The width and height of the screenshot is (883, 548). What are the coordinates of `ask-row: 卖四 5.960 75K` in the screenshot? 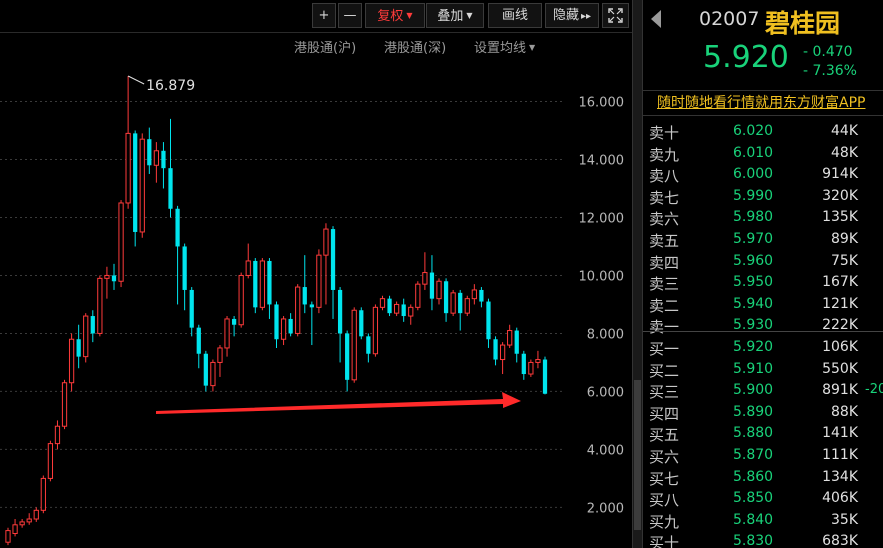 It's located at (763, 261).